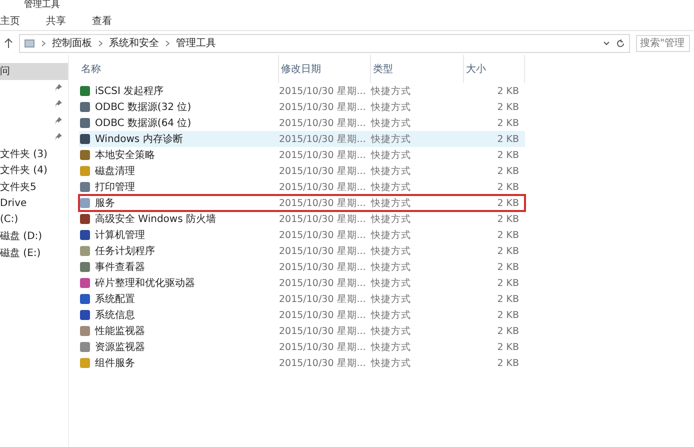 This screenshot has width=694, height=447. I want to click on file-row: 磁盘清理 2015/10/30 星期... 快捷方式 2 KB, so click(302, 171).